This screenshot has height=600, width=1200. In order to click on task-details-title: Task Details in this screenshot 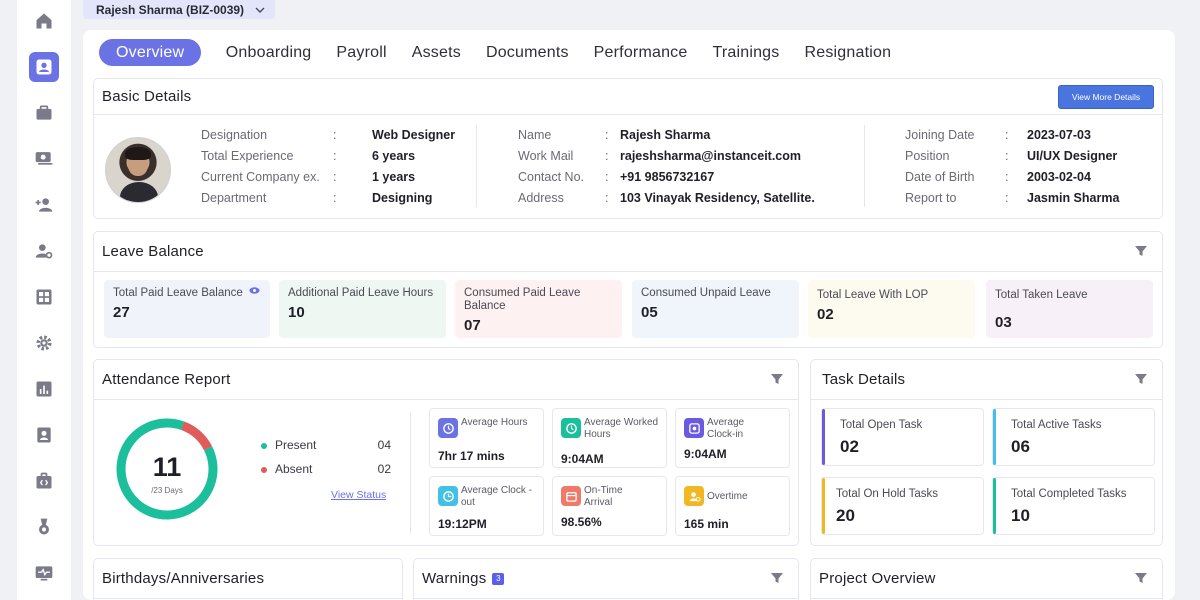, I will do `click(986, 380)`.